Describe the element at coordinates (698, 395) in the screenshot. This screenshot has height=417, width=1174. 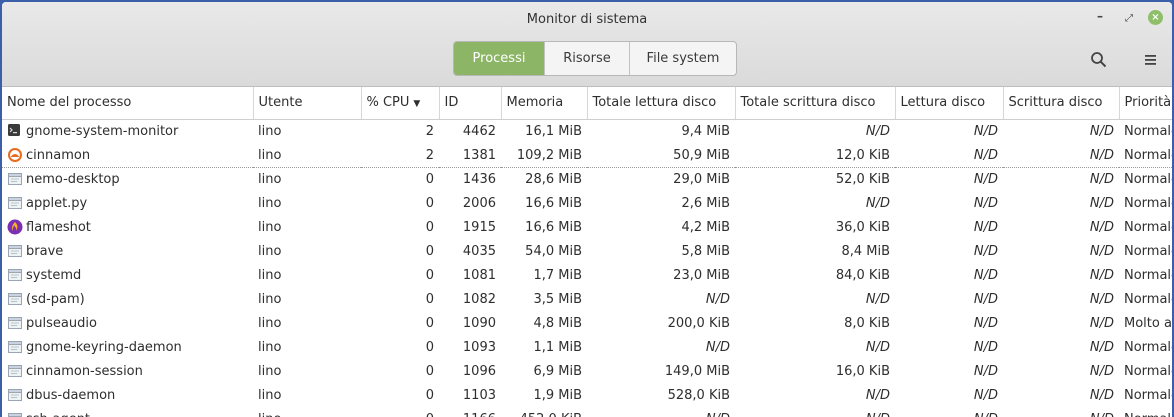
I see `total-read-cell: 528,0 KiB` at that location.